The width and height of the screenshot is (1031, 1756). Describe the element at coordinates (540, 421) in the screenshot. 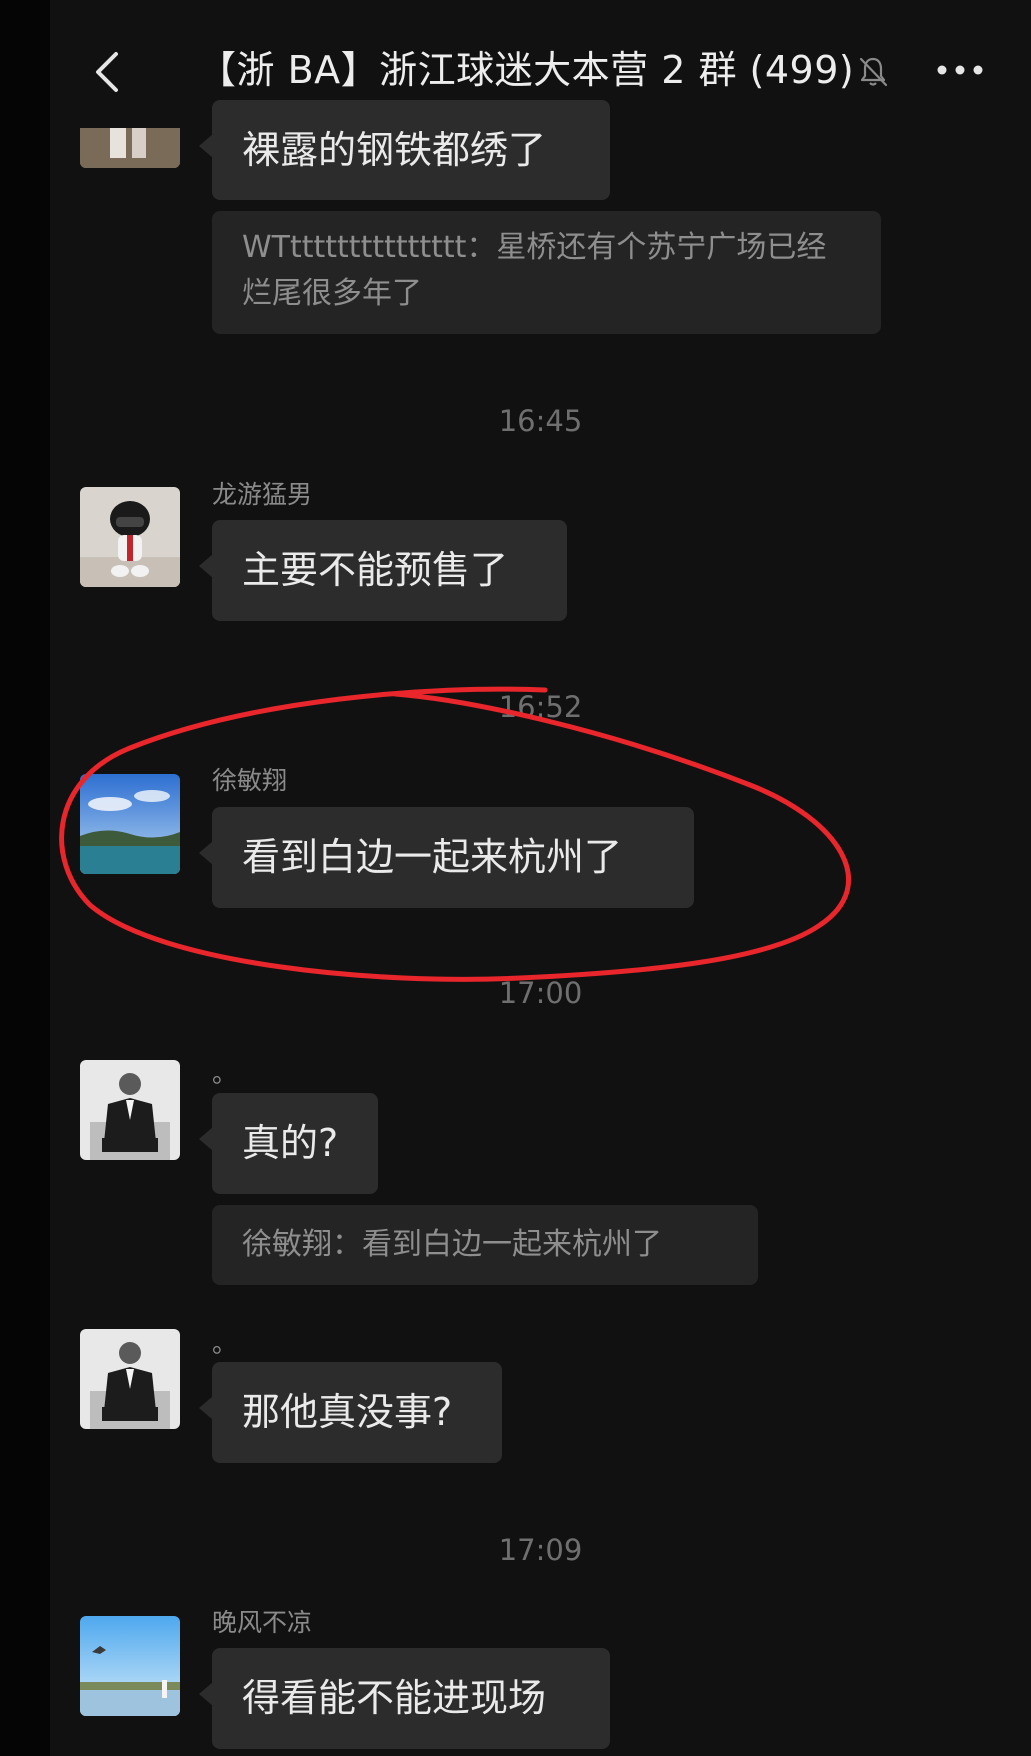

I see `timestamp: 16:45` at that location.